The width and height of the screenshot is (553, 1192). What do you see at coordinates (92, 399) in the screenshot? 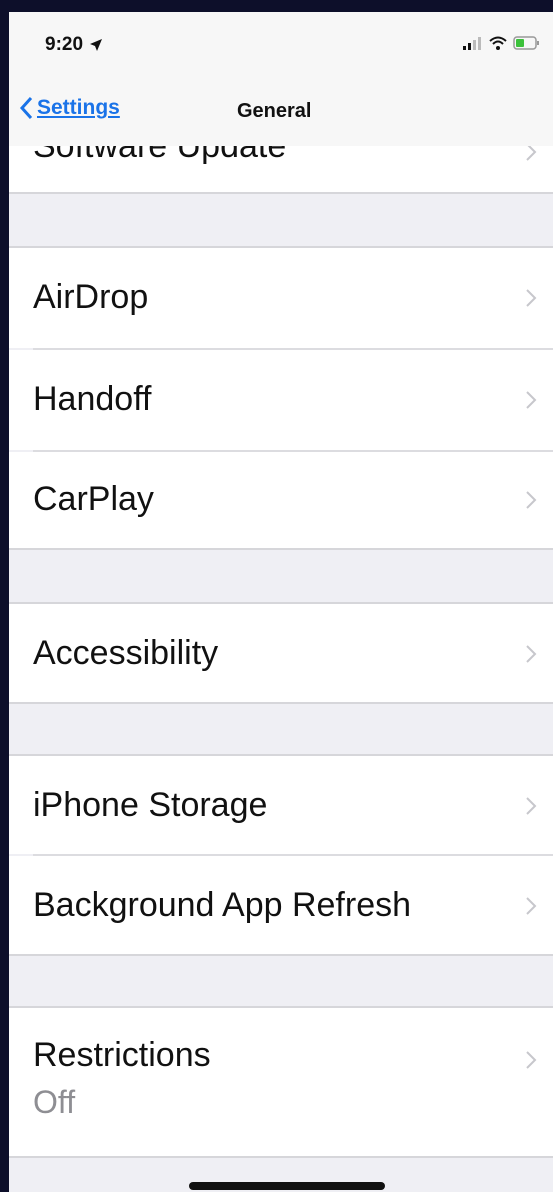
I see `row-label: Handoff` at bounding box center [92, 399].